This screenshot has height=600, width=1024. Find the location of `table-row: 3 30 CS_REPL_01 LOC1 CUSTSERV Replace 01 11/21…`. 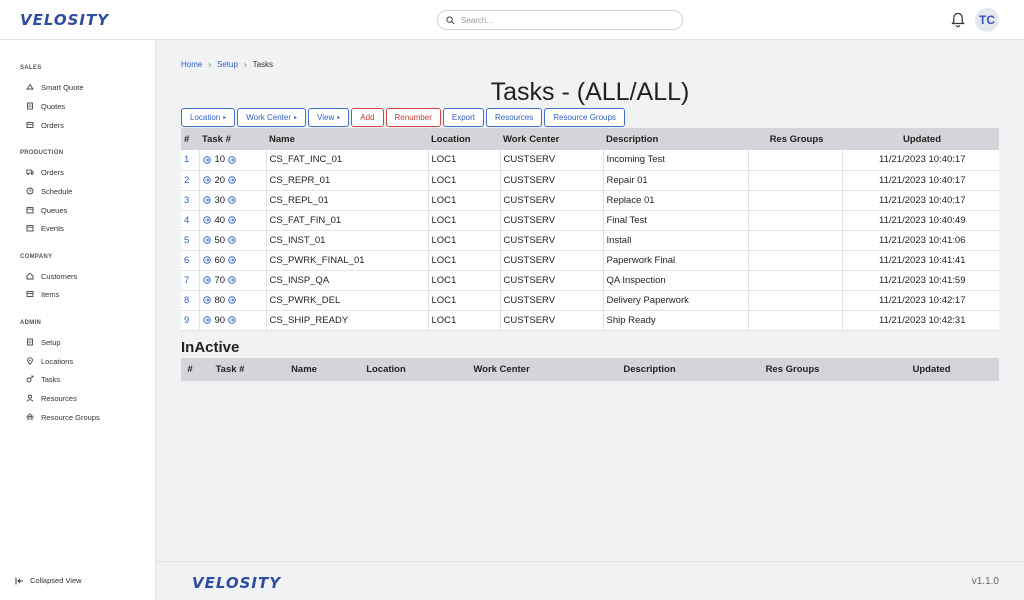

table-row: 3 30 CS_REPL_01 LOC1 CUSTSERV Replace 01 11/21… is located at coordinates (590, 200).